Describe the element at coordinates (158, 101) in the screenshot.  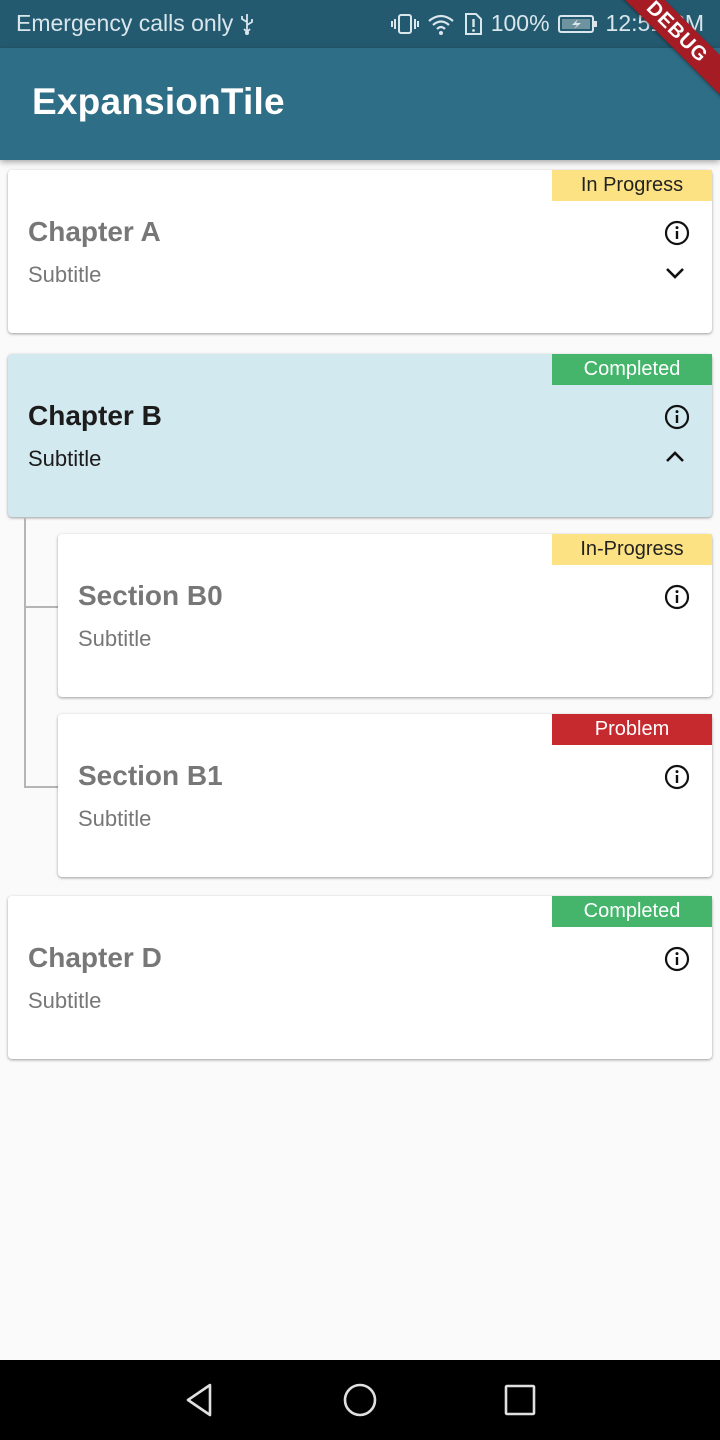
I see `page-title: ExpansionTile` at that location.